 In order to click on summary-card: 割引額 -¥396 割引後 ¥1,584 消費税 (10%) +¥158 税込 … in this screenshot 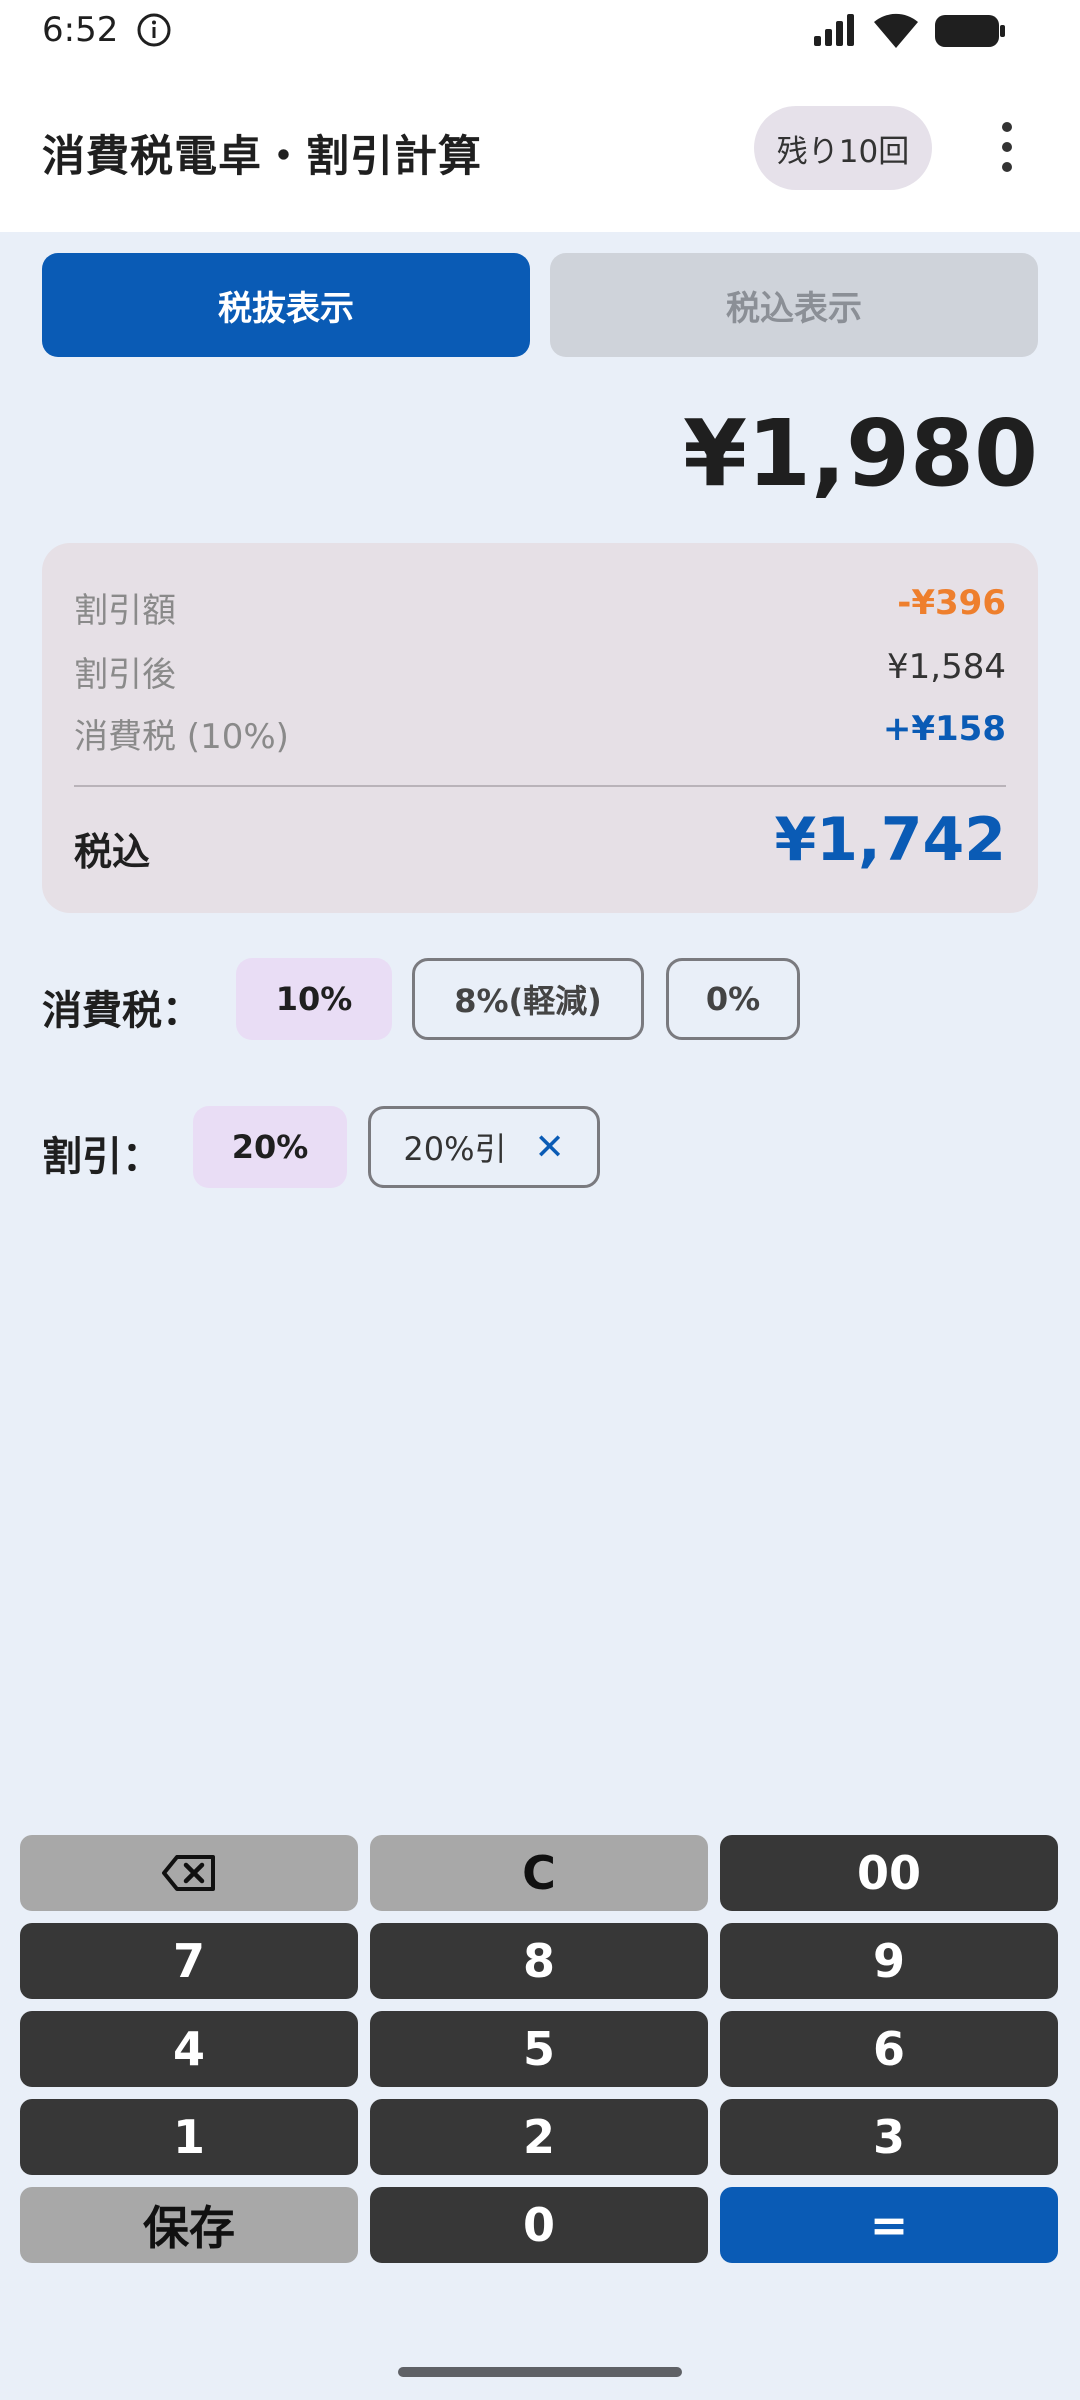, I will do `click(540, 728)`.